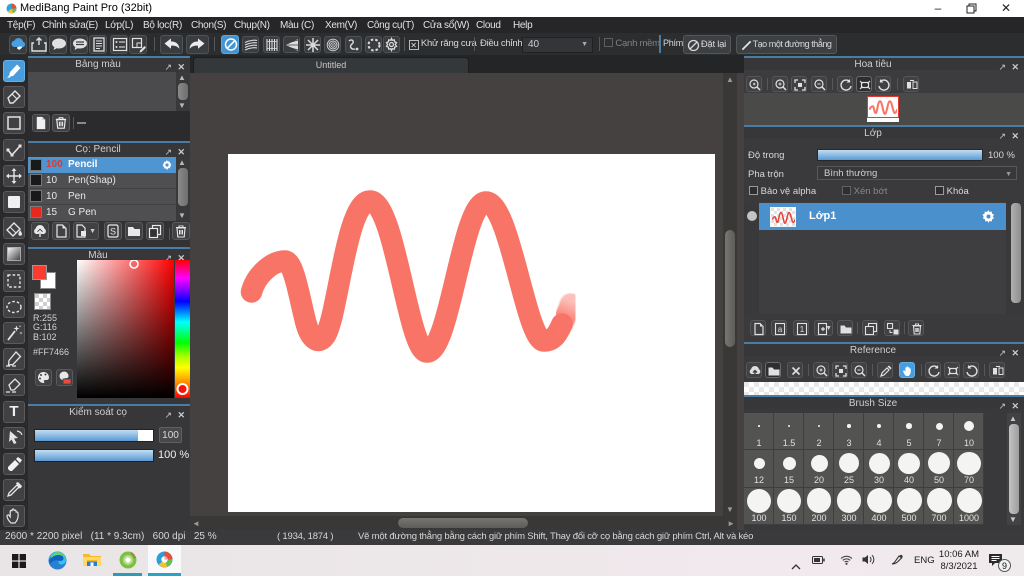 The height and width of the screenshot is (576, 1024). Describe the element at coordinates (802, 329) in the screenshot. I see `svg-text: 1` at that location.